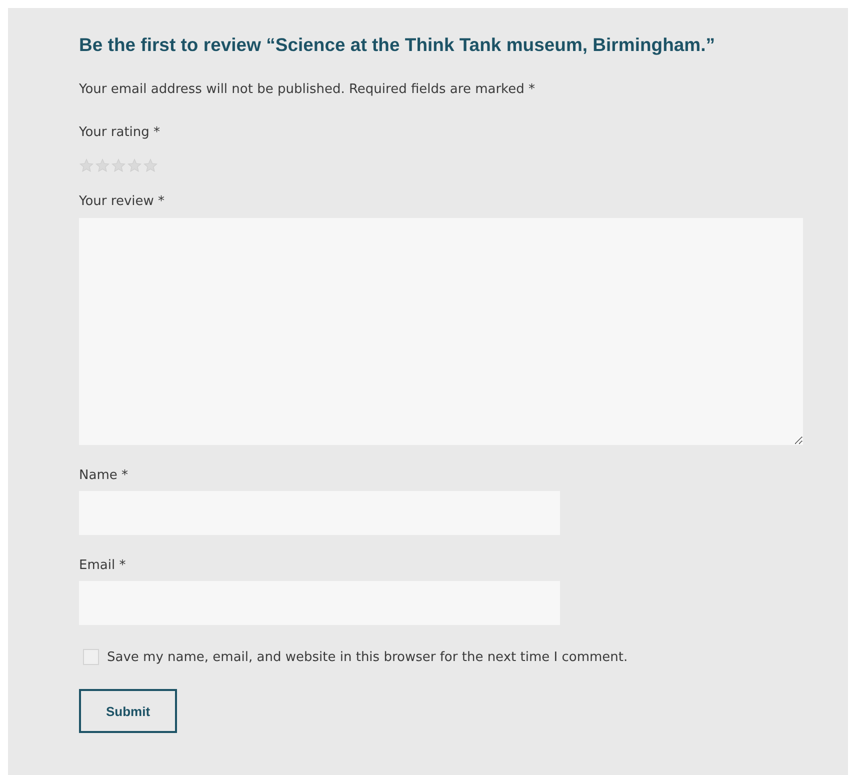  What do you see at coordinates (307, 89) in the screenshot?
I see `notice-text: Your email address will not be published. Required fields are marked *` at bounding box center [307, 89].